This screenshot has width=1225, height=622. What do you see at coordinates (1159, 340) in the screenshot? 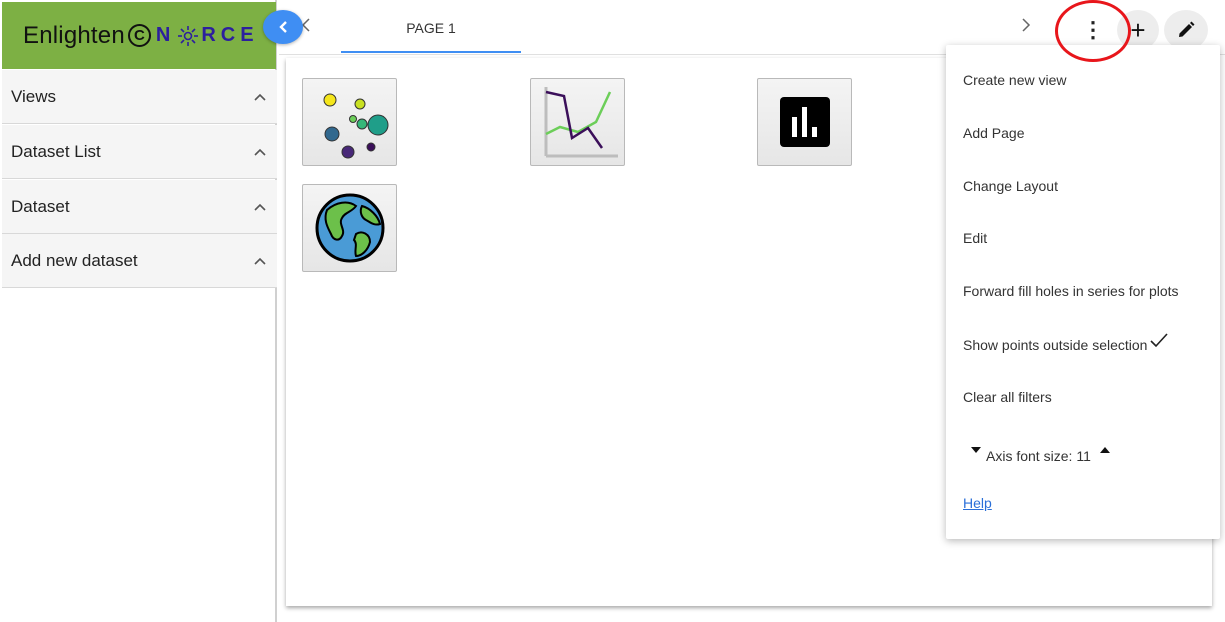
I see `checkmark-icon` at bounding box center [1159, 340].